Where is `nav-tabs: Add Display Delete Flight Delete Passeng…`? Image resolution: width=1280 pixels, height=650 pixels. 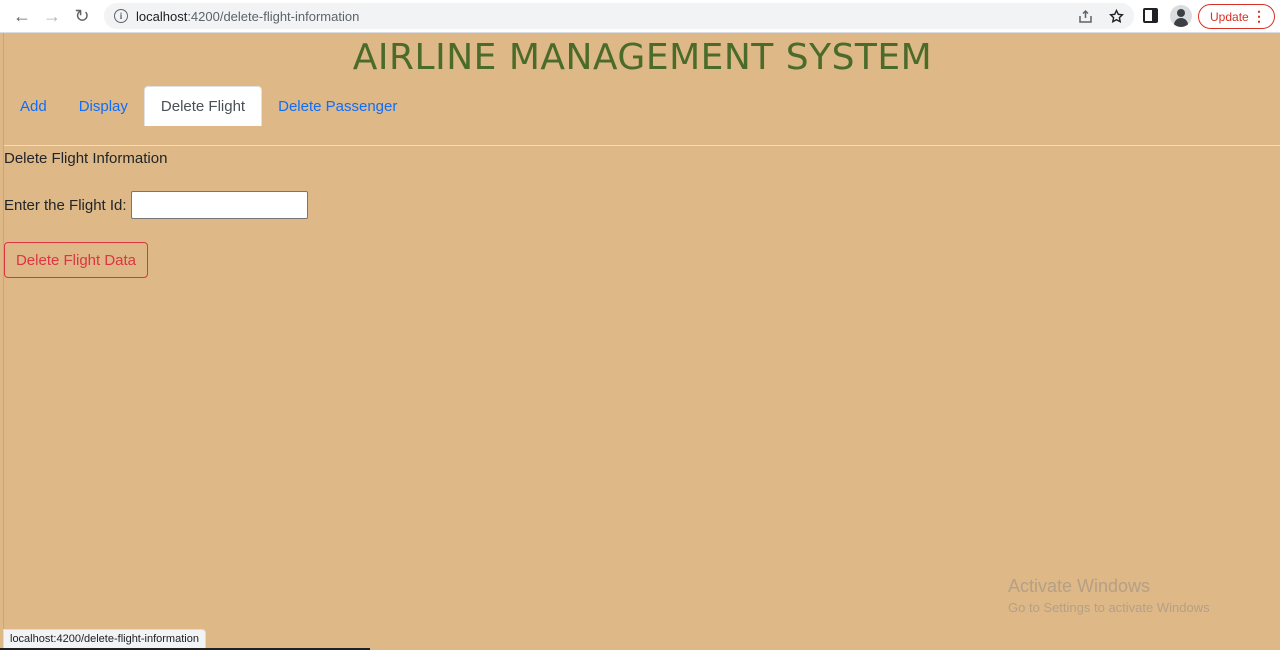 nav-tabs: Add Display Delete Flight Delete Passeng… is located at coordinates (208, 106).